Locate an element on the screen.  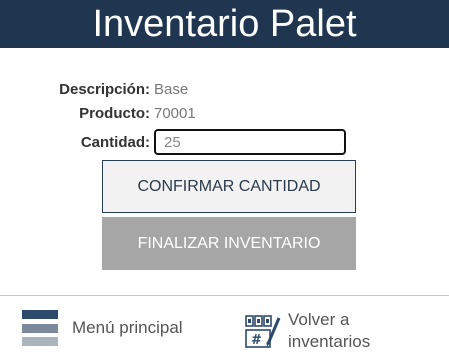
description-value: Base is located at coordinates (171, 89).